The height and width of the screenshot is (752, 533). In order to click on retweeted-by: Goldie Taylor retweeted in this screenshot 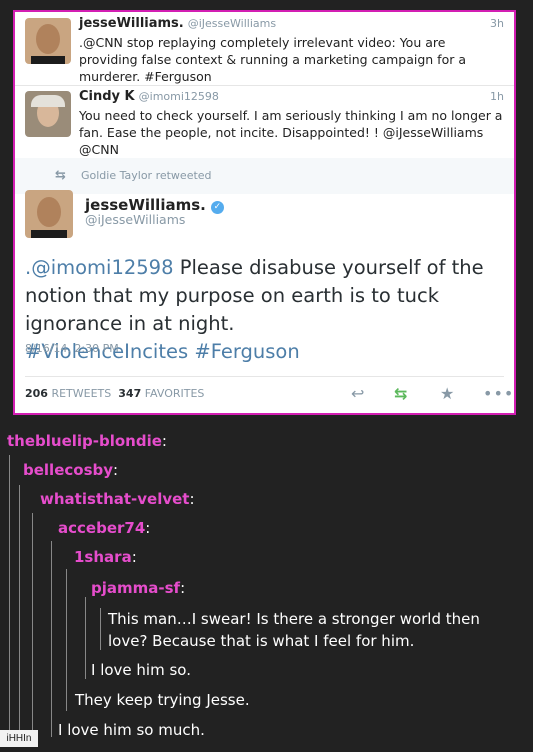, I will do `click(146, 175)`.